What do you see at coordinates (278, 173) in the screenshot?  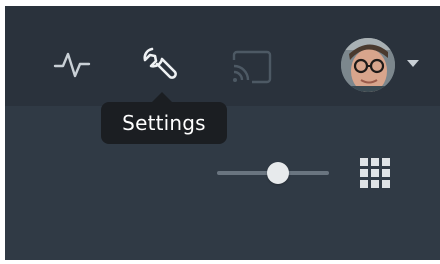 I see `size-slider-thumb` at bounding box center [278, 173].